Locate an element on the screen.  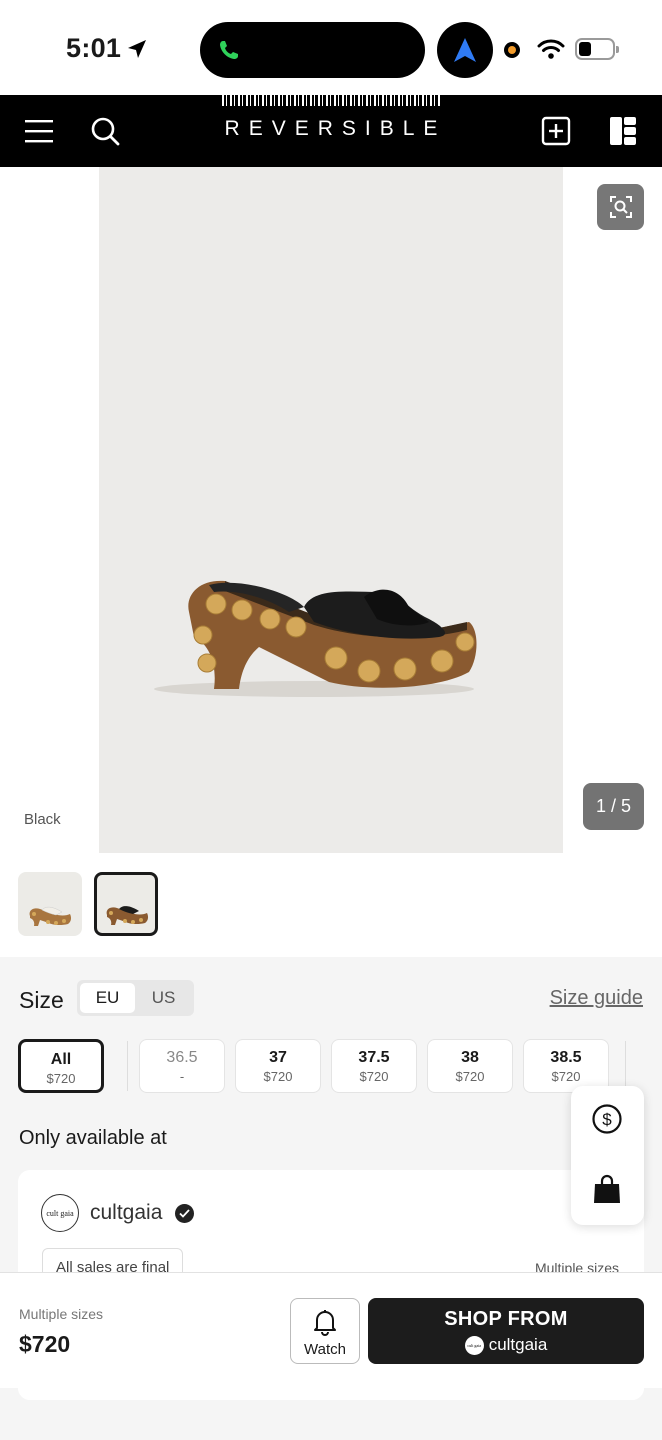
recording-indicator-icon is located at coordinates (512, 50).